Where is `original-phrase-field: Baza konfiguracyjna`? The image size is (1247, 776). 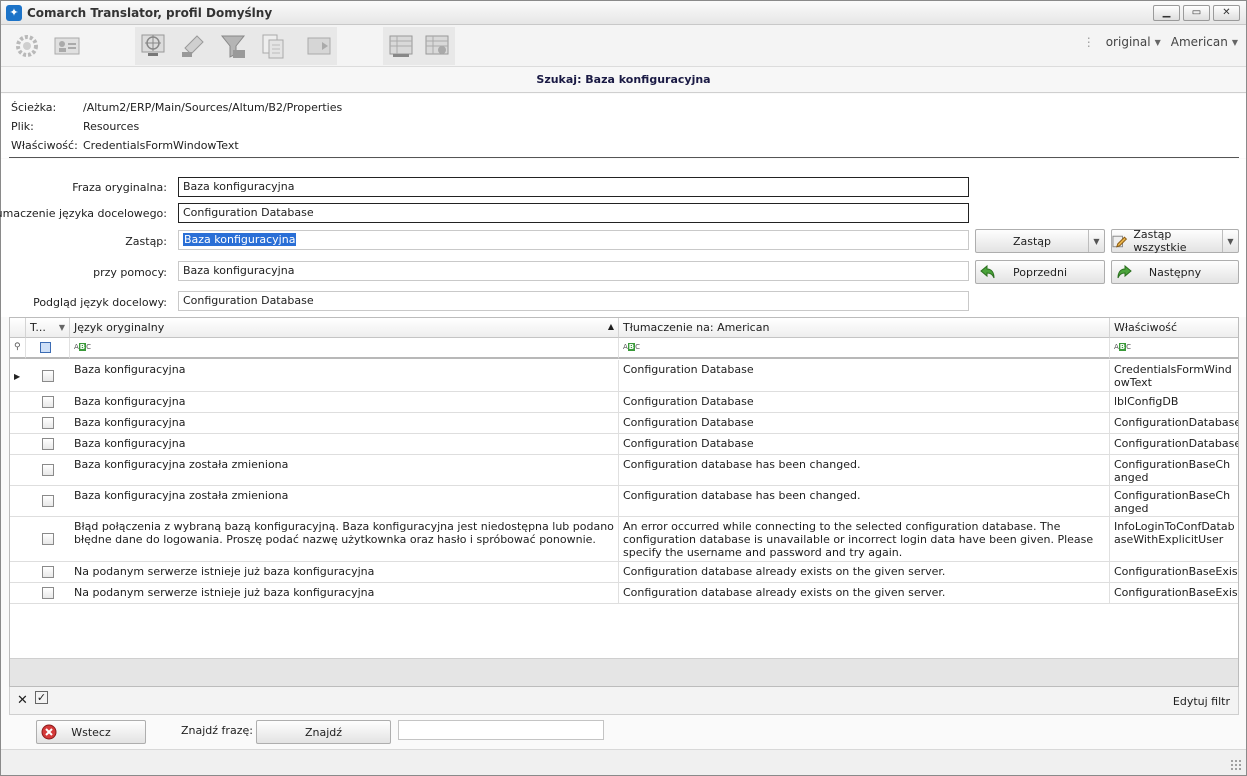 original-phrase-field: Baza konfiguracyjna is located at coordinates (573, 187).